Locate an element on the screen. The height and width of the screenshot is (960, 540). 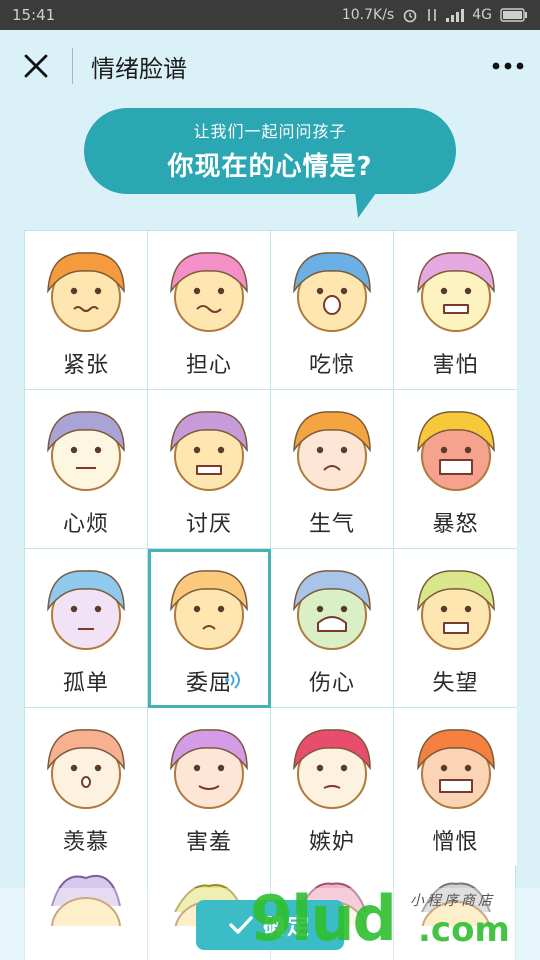
alarm-icon is located at coordinates (410, 16).